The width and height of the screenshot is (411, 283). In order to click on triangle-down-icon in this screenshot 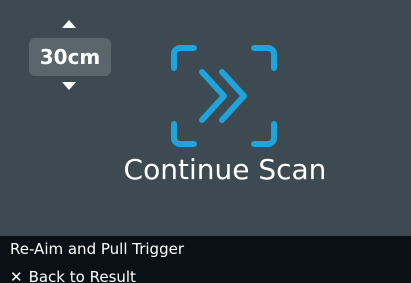, I will do `click(69, 86)`.